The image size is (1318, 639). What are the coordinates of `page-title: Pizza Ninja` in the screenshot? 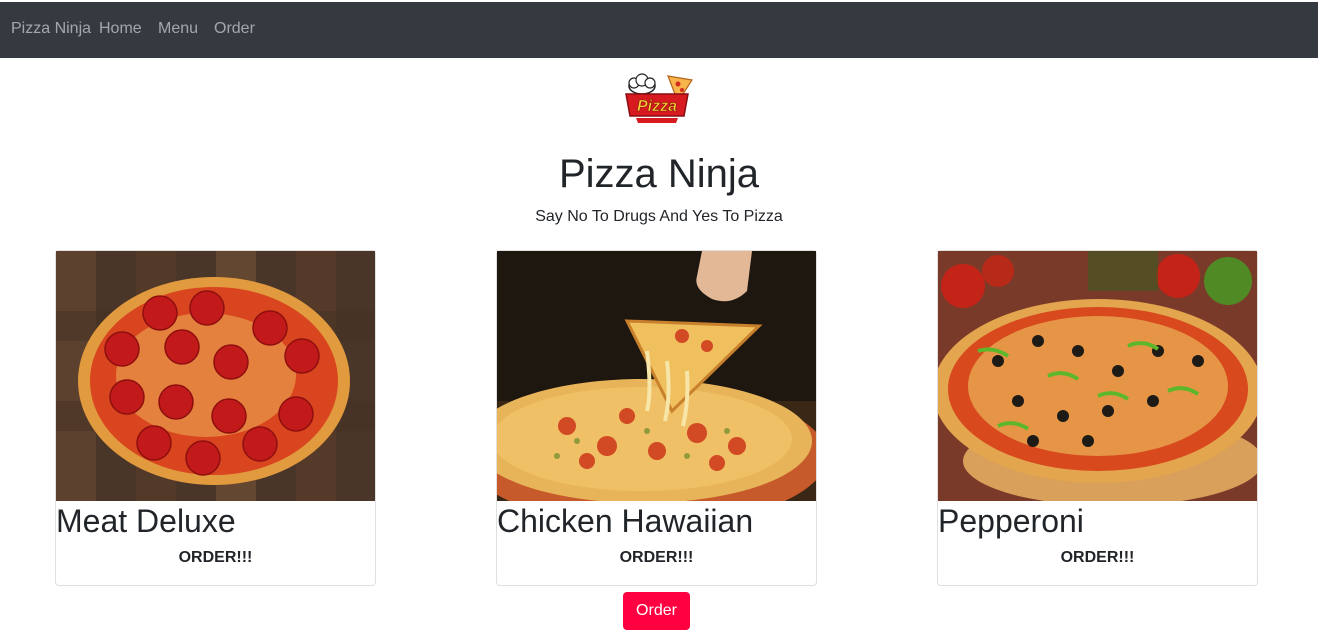 It's located at (659, 174).